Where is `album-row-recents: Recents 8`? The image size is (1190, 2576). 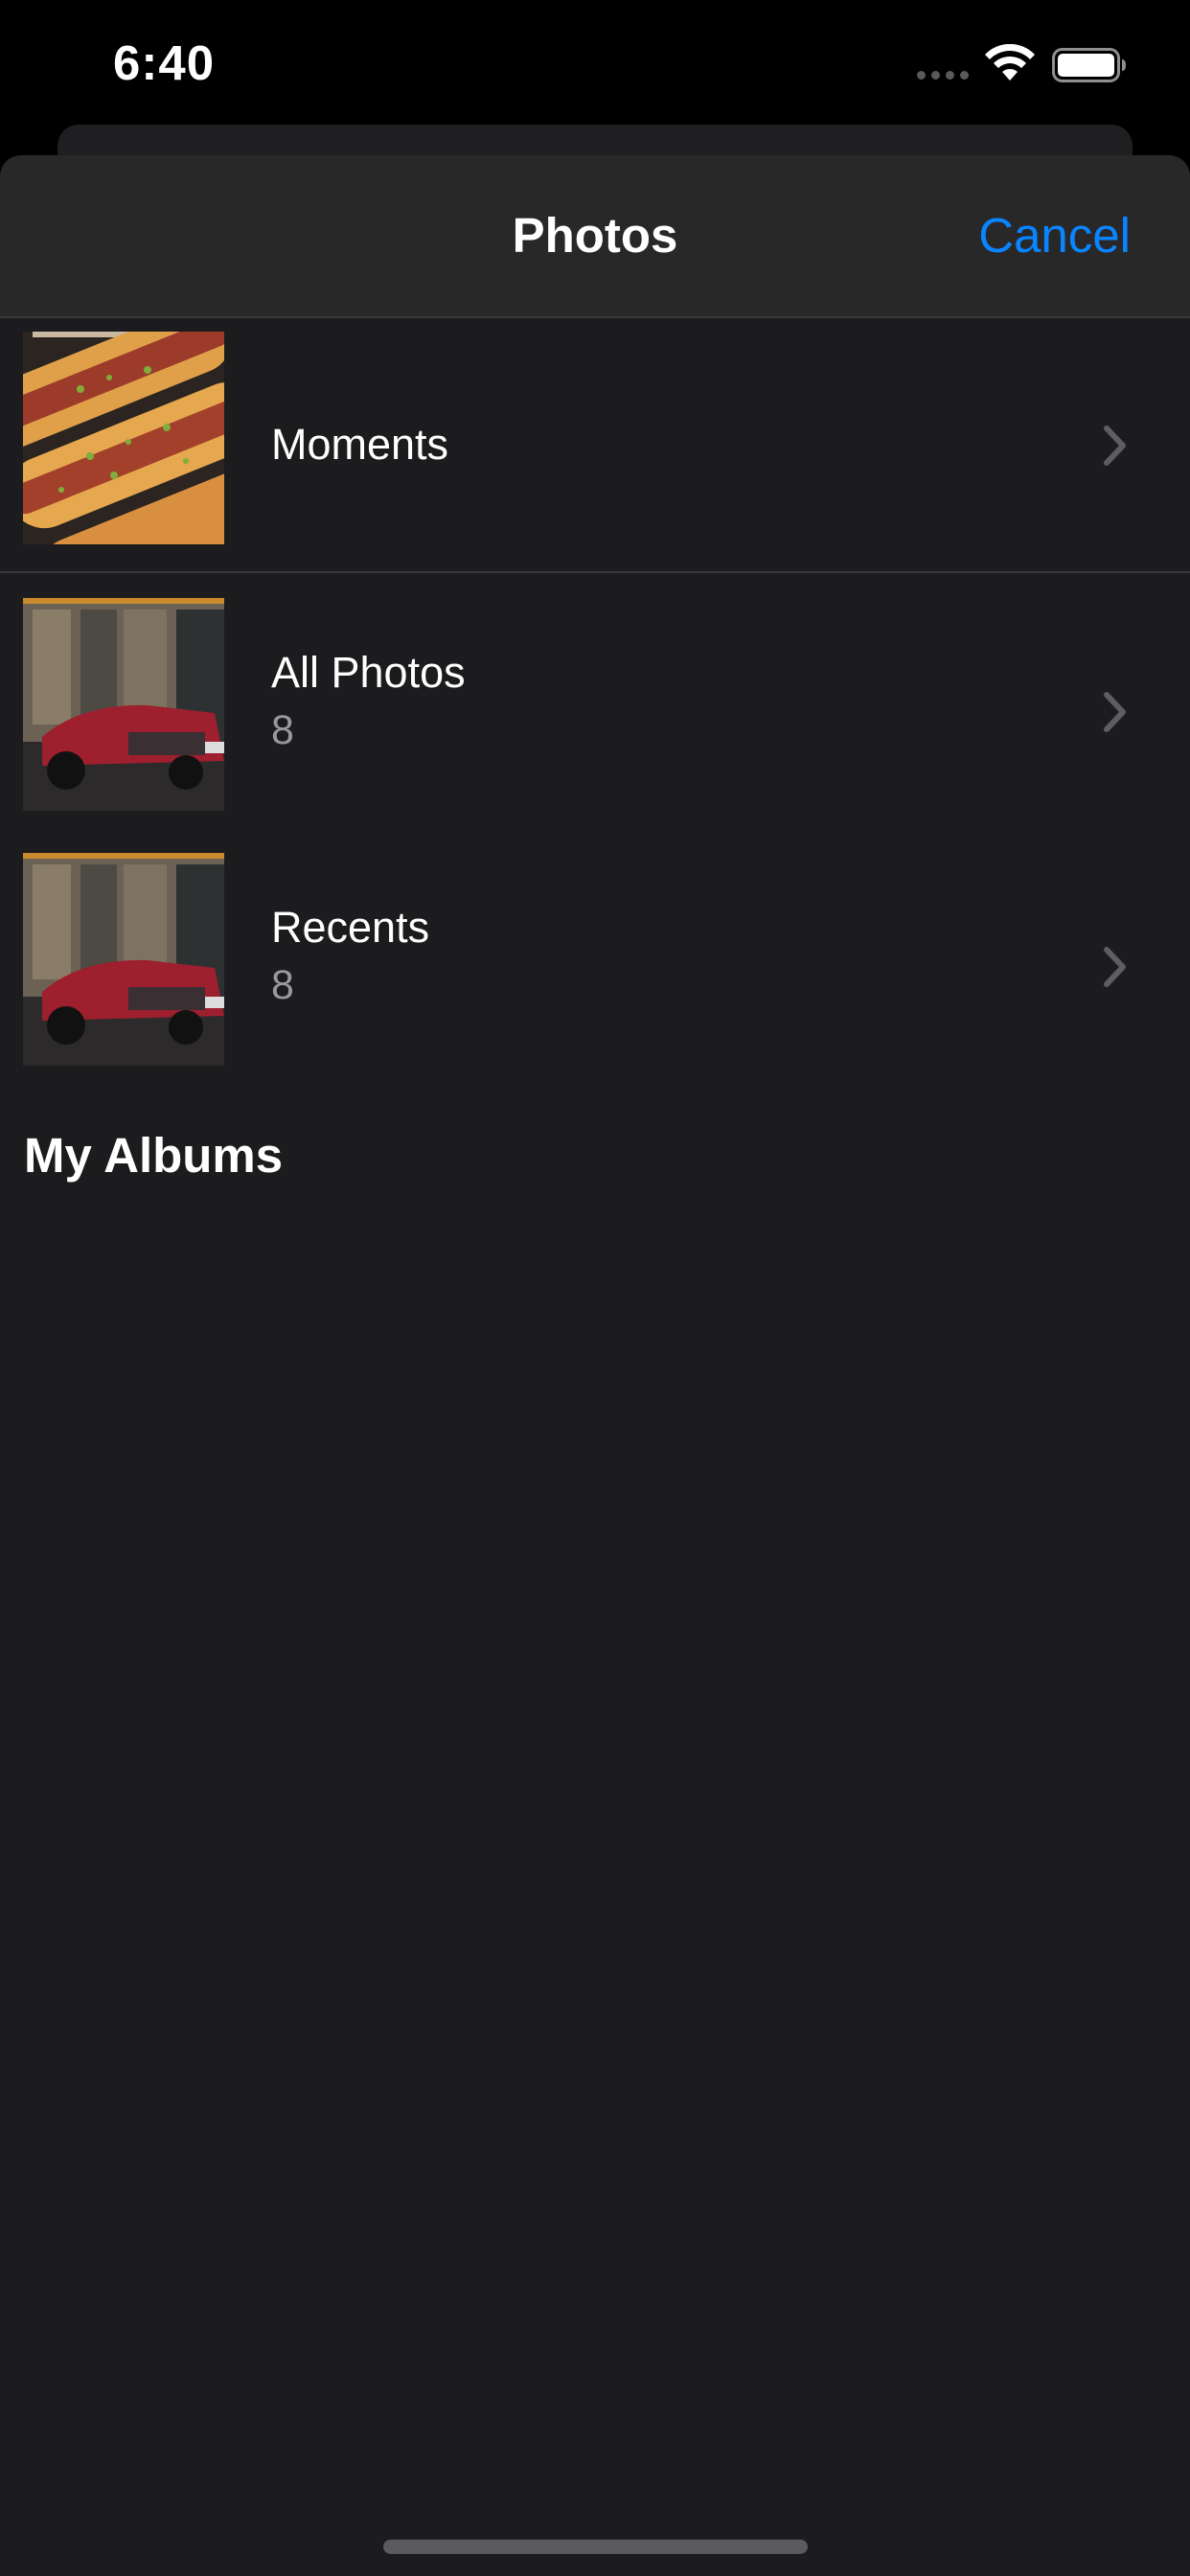
album-row-recents: Recents 8 is located at coordinates (595, 955).